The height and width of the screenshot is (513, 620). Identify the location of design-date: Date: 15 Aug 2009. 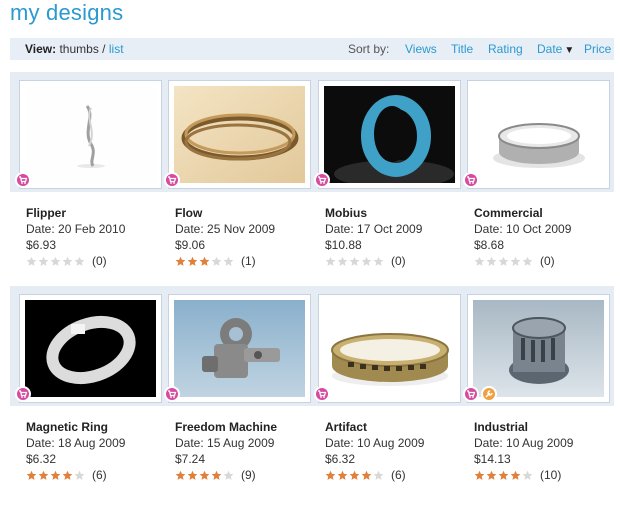
(225, 443).